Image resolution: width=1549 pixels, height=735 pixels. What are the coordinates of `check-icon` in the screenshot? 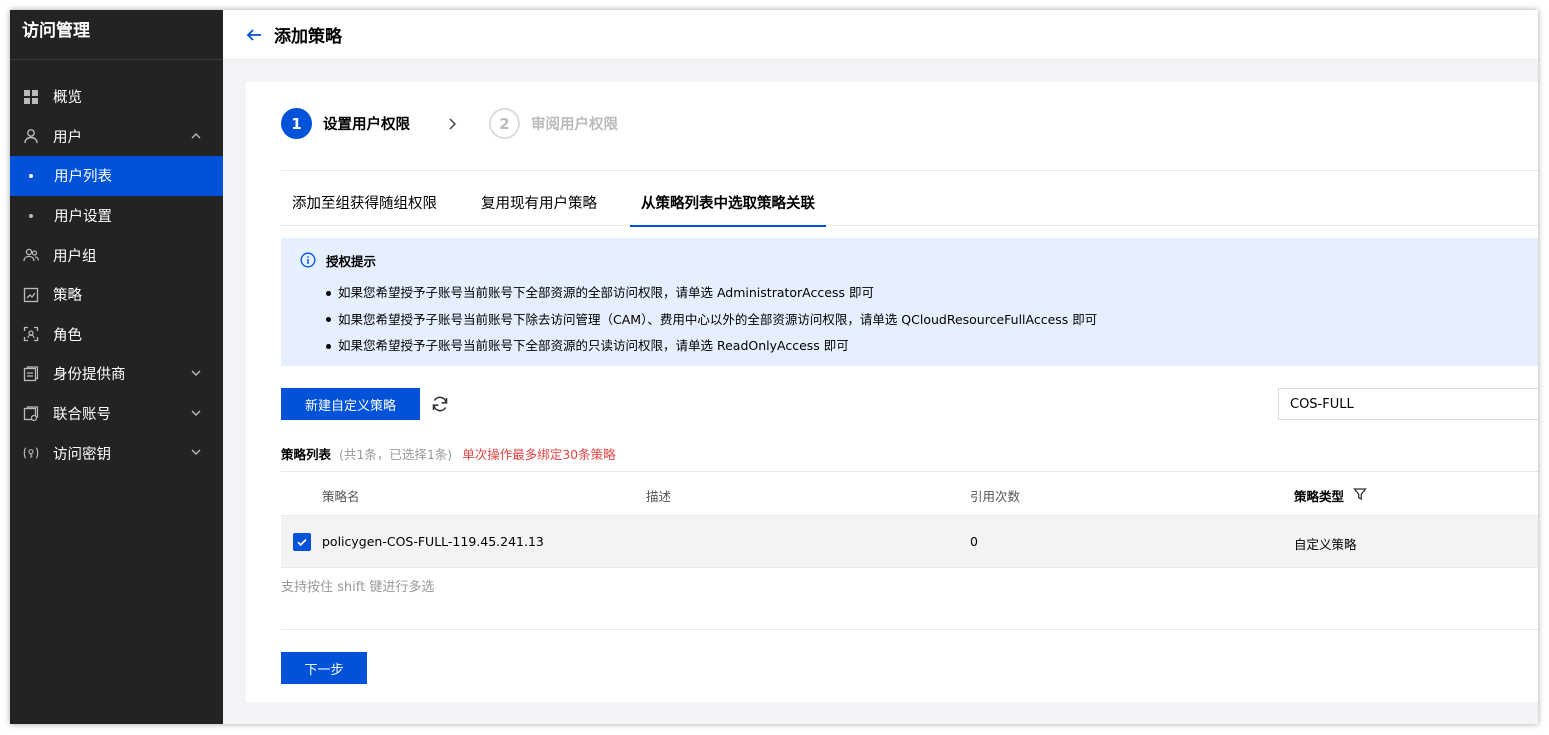 It's located at (302, 542).